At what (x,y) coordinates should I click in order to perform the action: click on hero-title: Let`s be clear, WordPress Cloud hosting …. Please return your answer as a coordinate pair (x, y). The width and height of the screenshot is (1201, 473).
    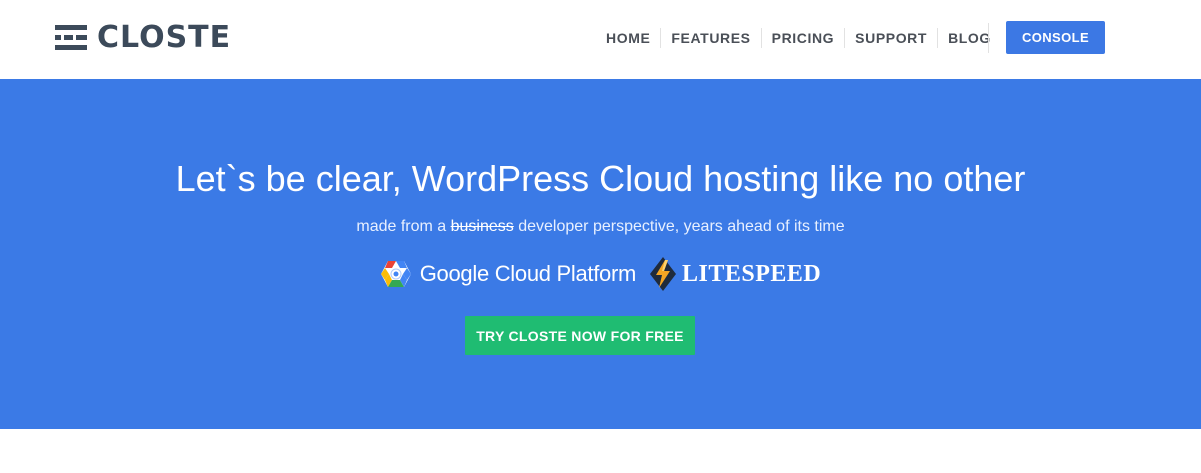
    Looking at the image, I should click on (600, 178).